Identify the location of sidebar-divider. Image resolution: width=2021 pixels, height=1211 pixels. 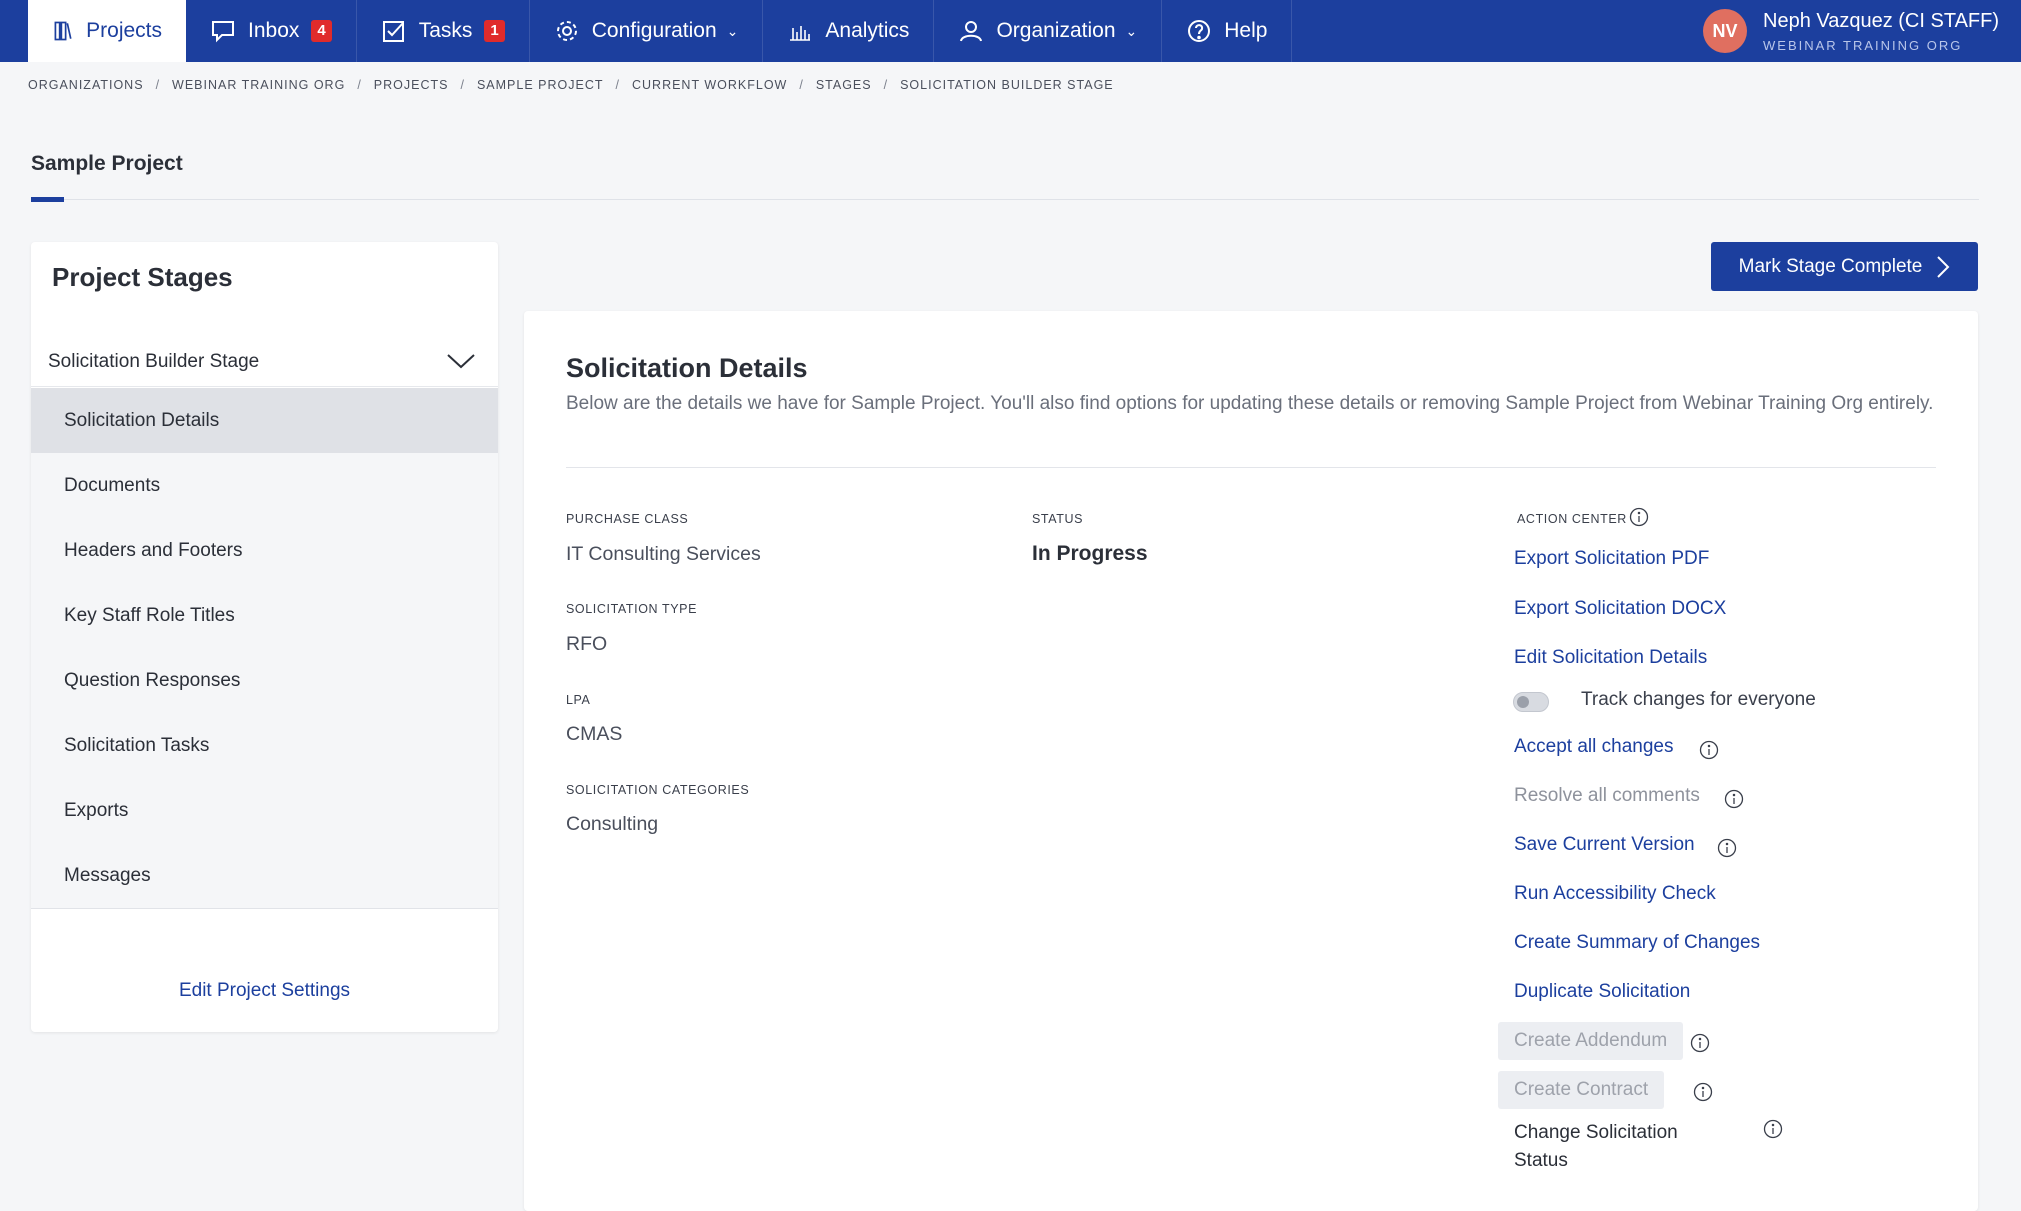
(264, 908).